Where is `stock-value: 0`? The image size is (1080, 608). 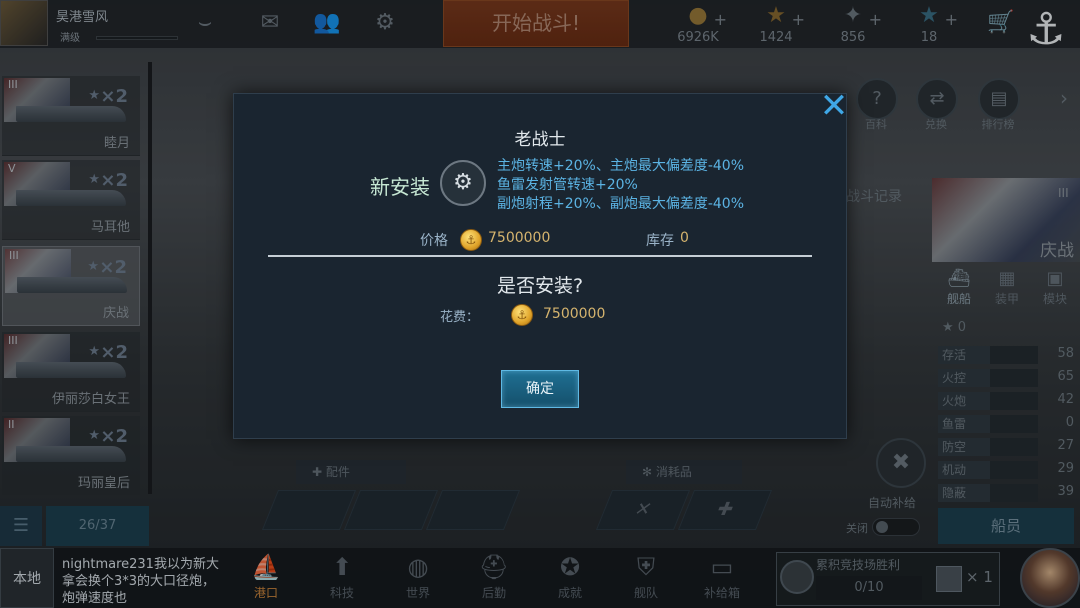
stock-value: 0 is located at coordinates (684, 238).